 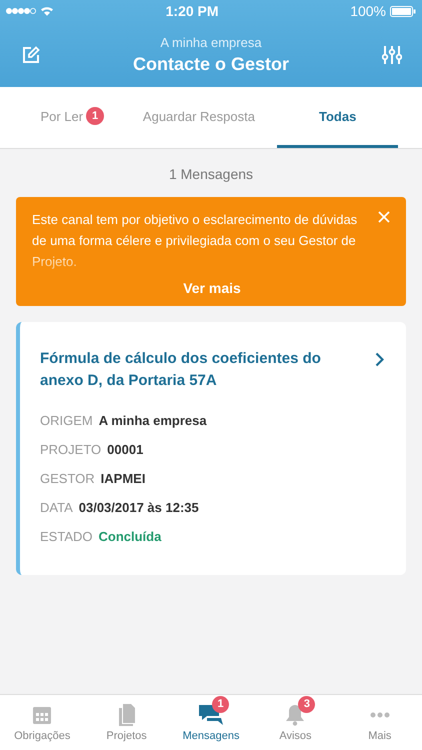 I want to click on field-label: ESTADO, so click(x=66, y=537).